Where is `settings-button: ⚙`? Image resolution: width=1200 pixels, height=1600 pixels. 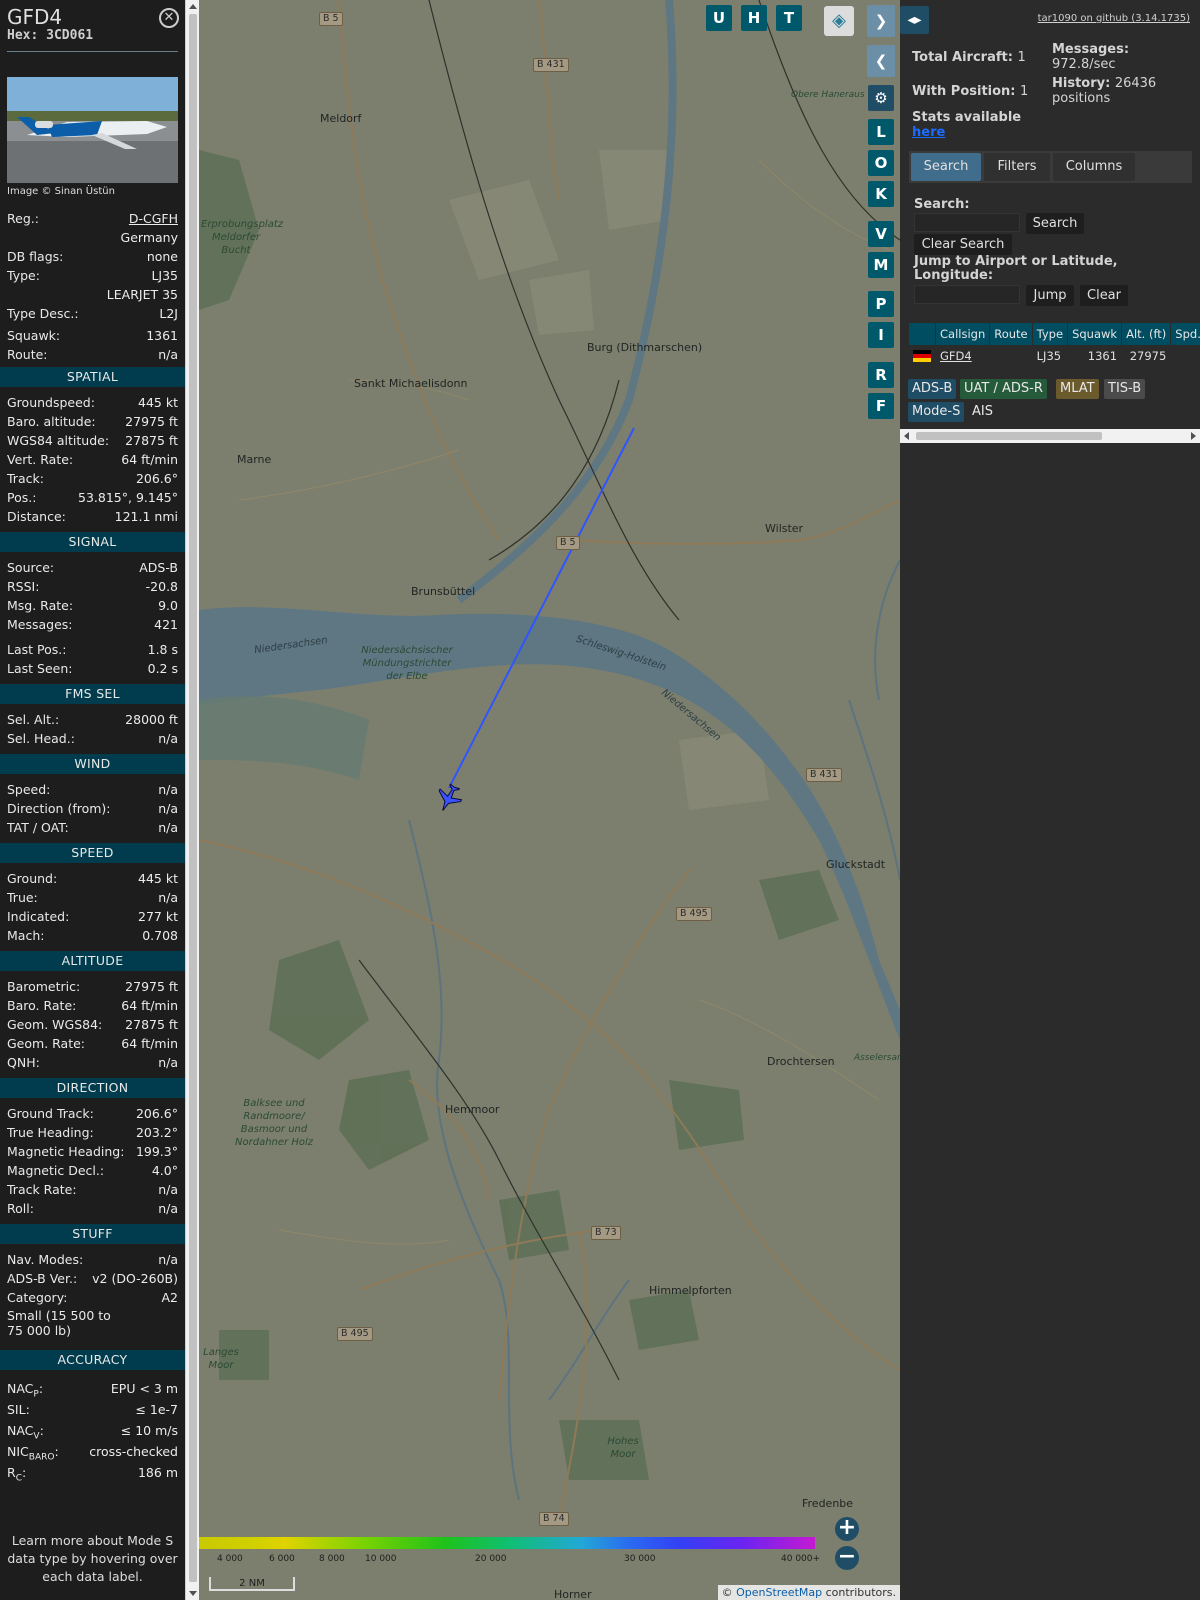
settings-button: ⚙ is located at coordinates (881, 98).